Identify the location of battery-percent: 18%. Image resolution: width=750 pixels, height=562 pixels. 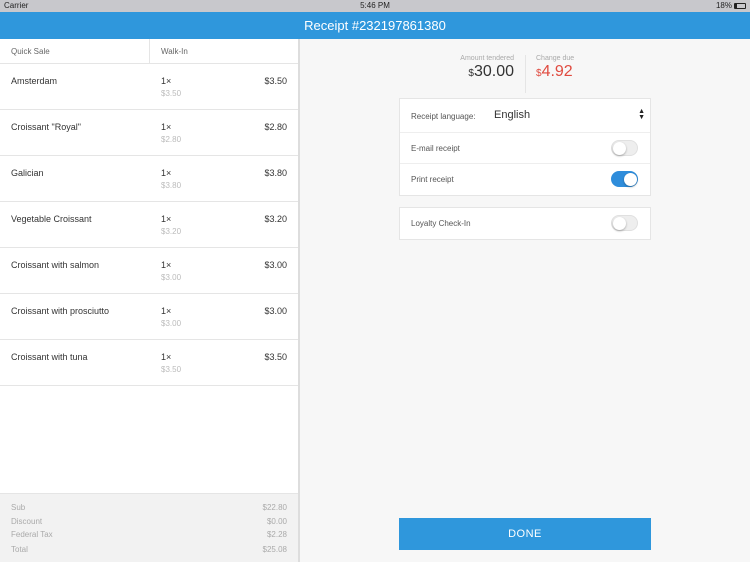
(723, 5).